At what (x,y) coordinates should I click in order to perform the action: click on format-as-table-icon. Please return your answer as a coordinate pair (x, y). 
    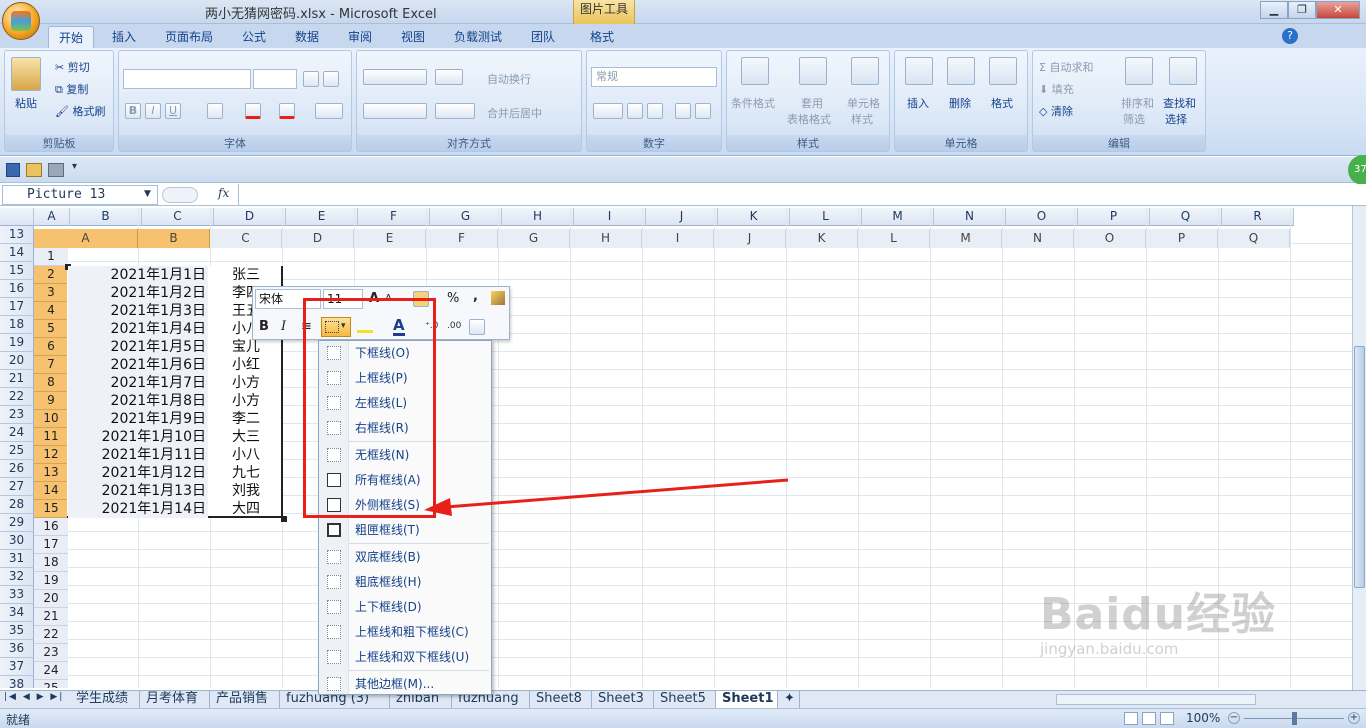
    Looking at the image, I should click on (813, 71).